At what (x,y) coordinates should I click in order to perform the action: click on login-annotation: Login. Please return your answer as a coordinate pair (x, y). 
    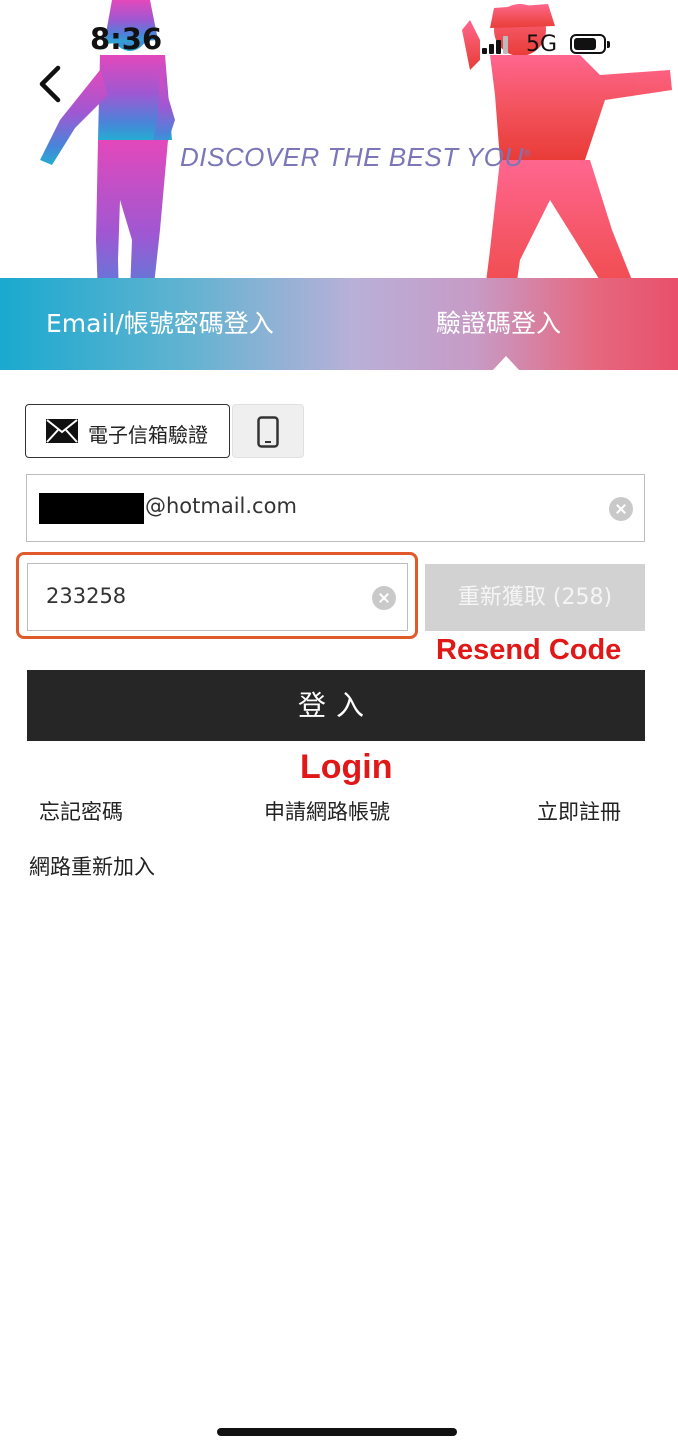
    Looking at the image, I should click on (346, 767).